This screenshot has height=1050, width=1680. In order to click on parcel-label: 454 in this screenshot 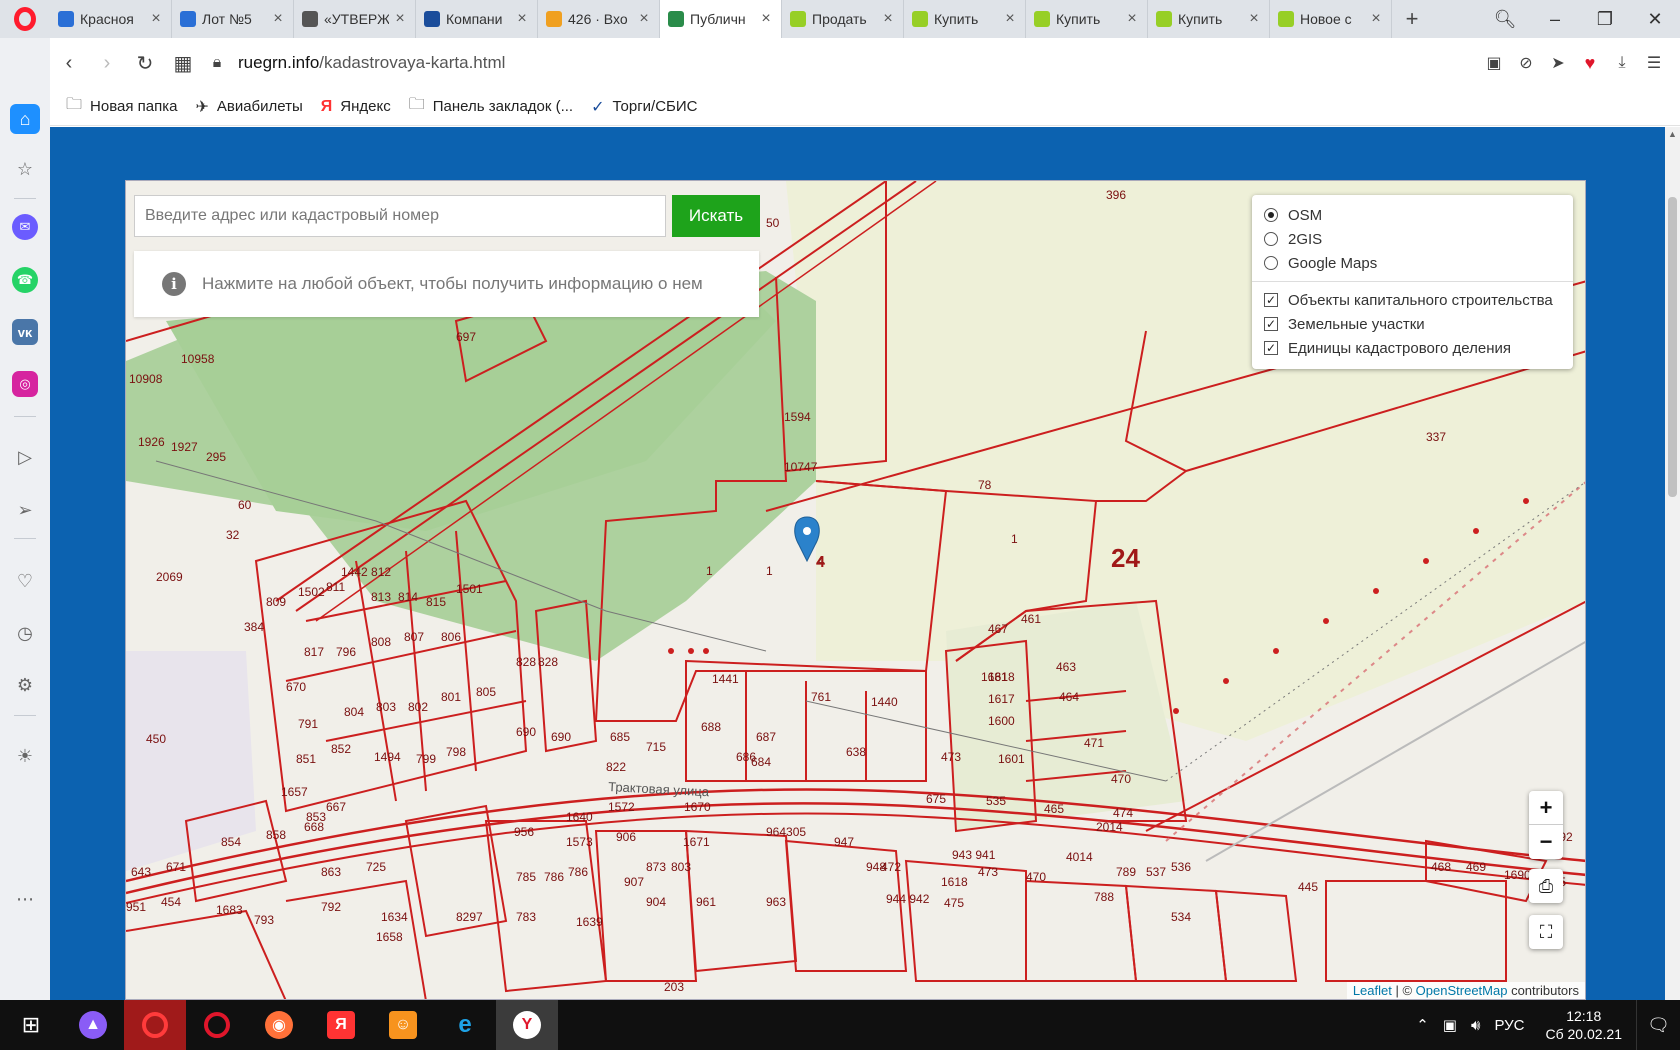, I will do `click(171, 902)`.